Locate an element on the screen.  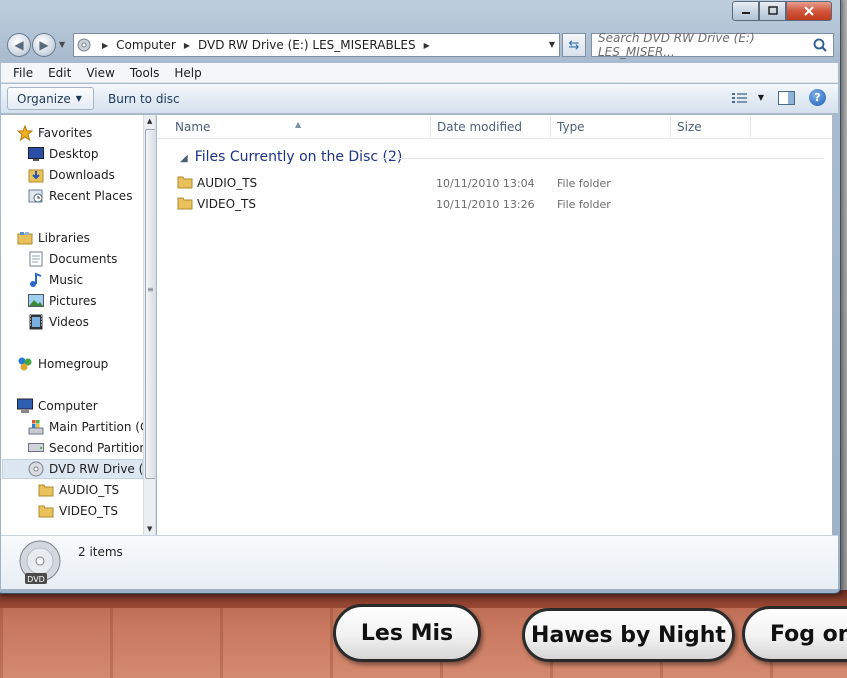
organize-button: Organize ▼ is located at coordinates (50, 98).